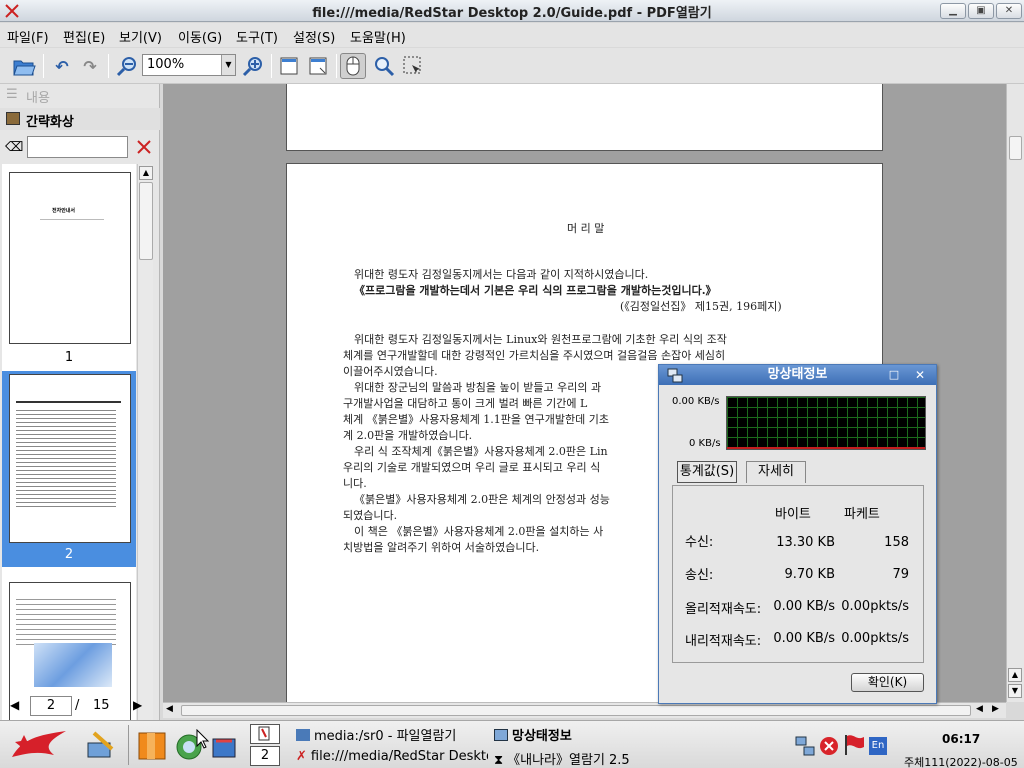  What do you see at coordinates (699, 542) in the screenshot?
I see `row-label: 수신:` at bounding box center [699, 542].